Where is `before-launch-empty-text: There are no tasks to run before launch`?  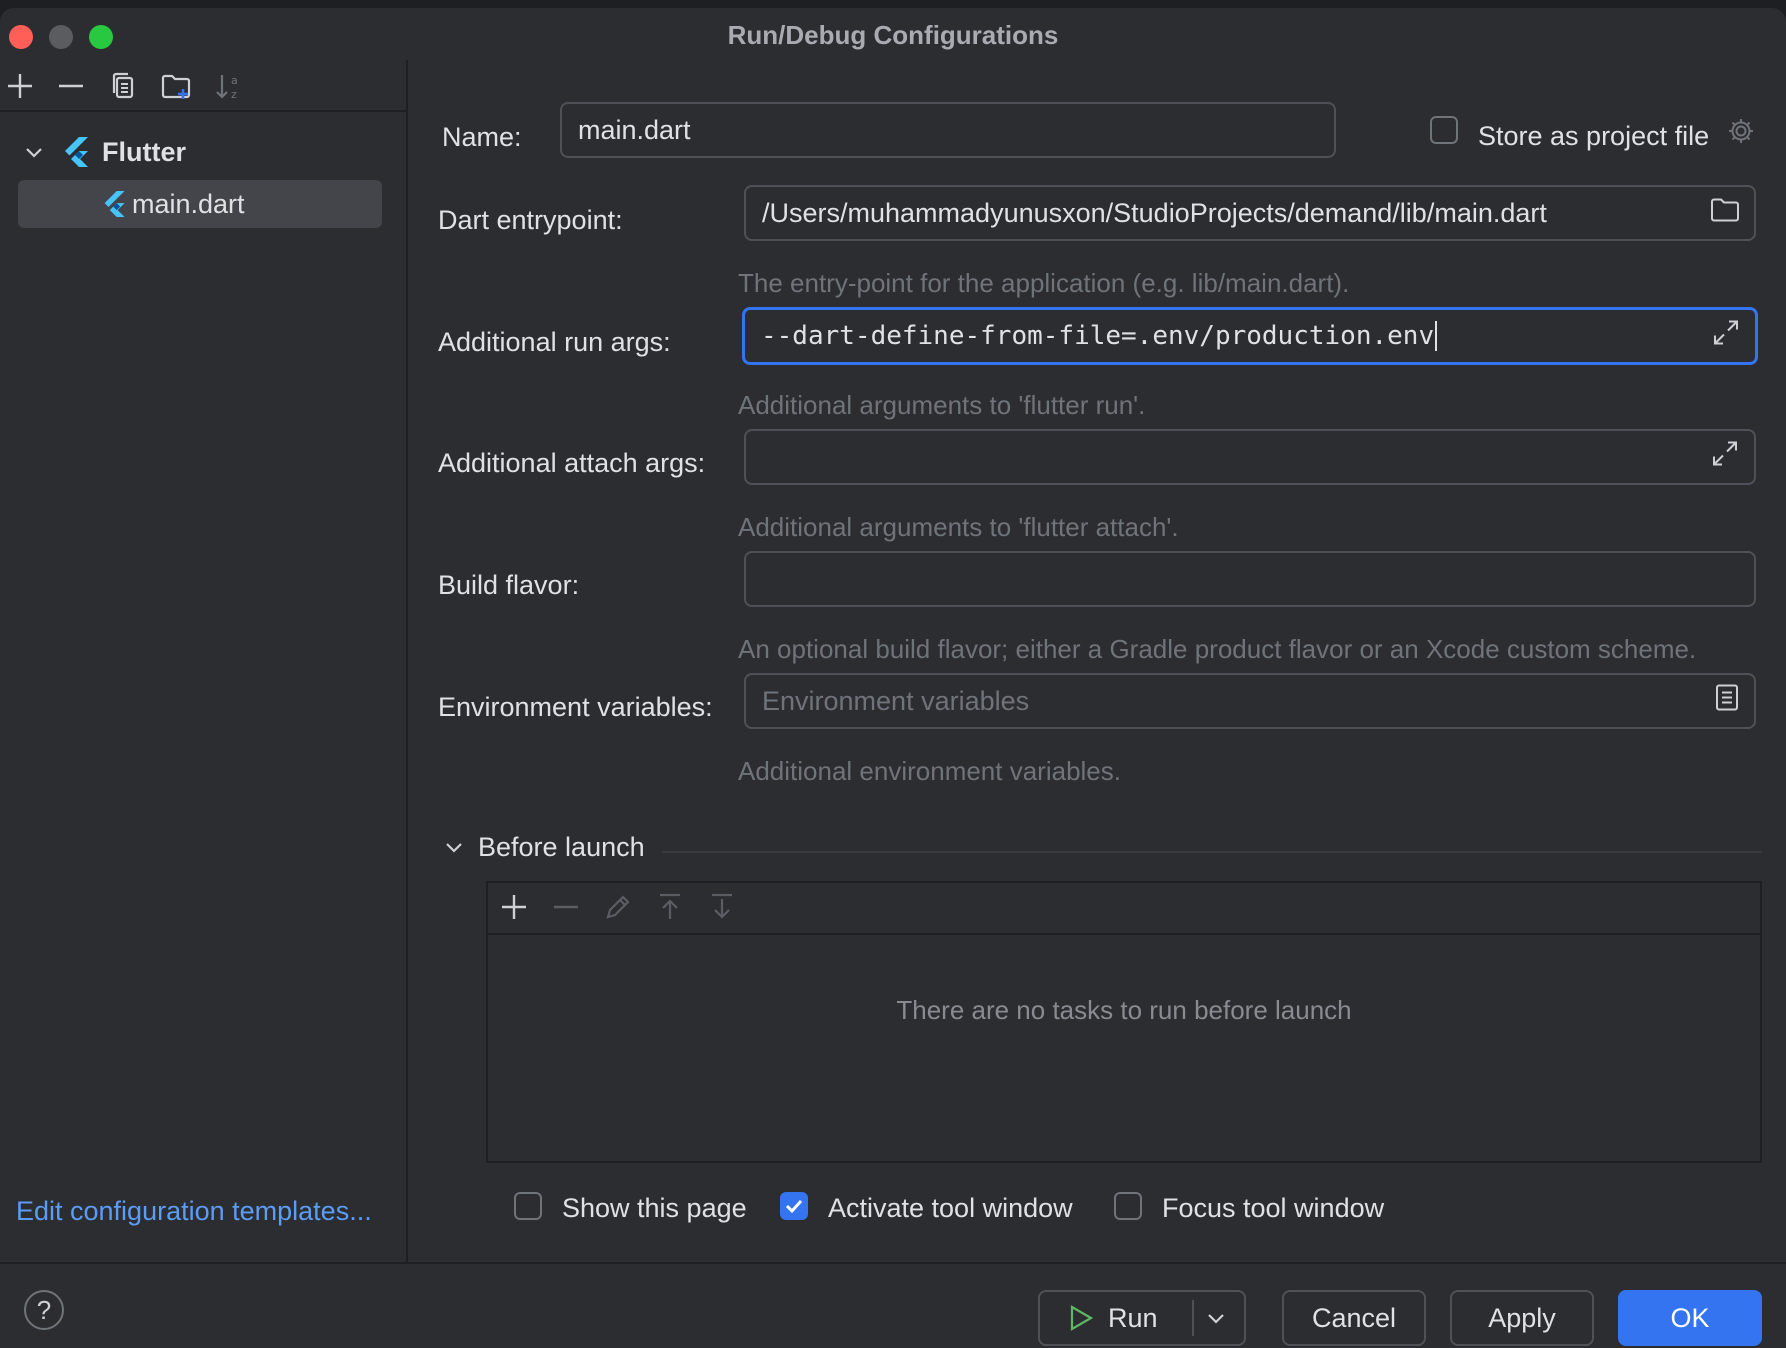 before-launch-empty-text: There are no tasks to run before launch is located at coordinates (1124, 1010).